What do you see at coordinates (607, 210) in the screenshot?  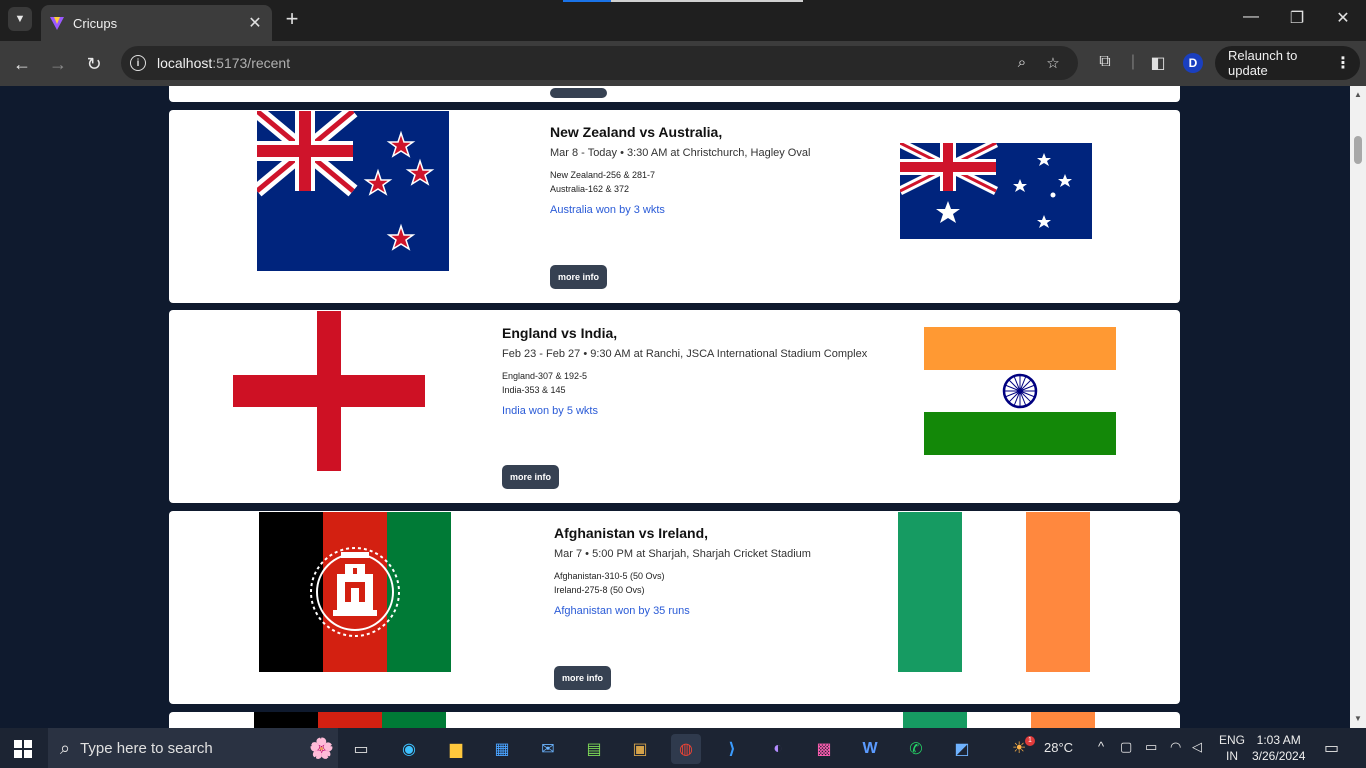 I see `match-result: Australia won by 3 wkts` at bounding box center [607, 210].